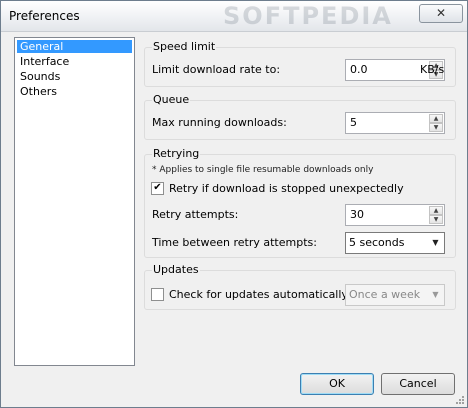  I want to click on queue-group: Queue Max running downloads: 5 ▲ ▼, so click(300, 116).